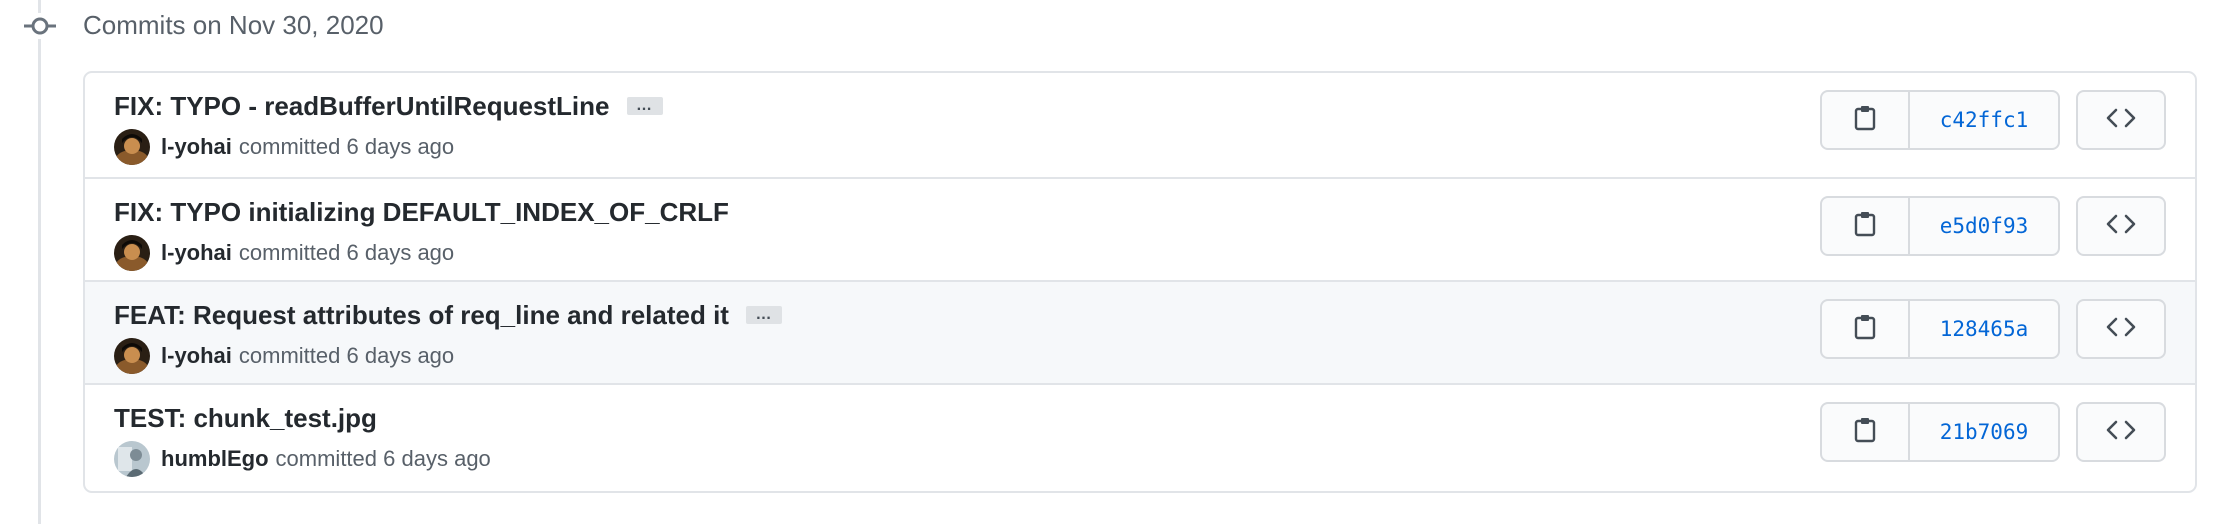 This screenshot has width=2222, height=524. I want to click on commit-title-link: TEST: chunk_test.jpg, so click(245, 418).